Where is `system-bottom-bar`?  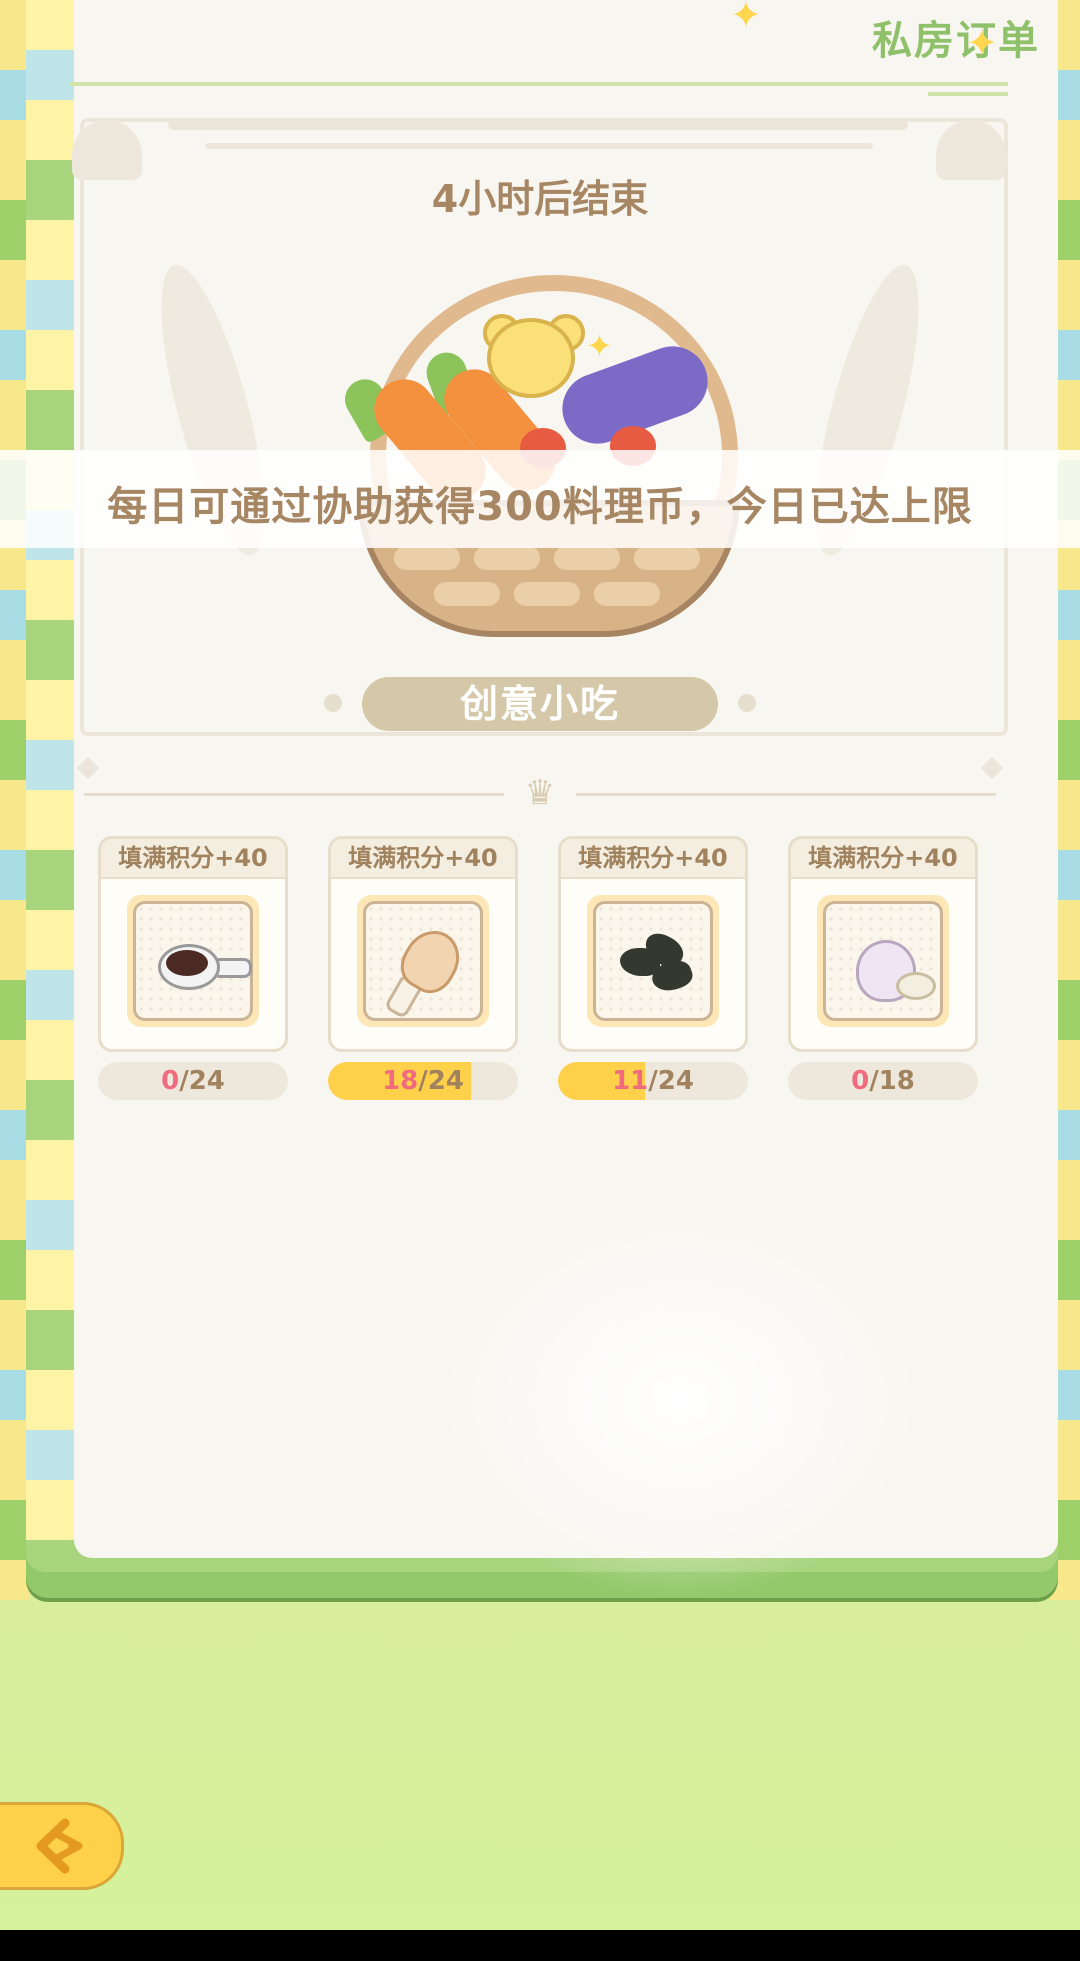
system-bottom-bar is located at coordinates (540, 1945).